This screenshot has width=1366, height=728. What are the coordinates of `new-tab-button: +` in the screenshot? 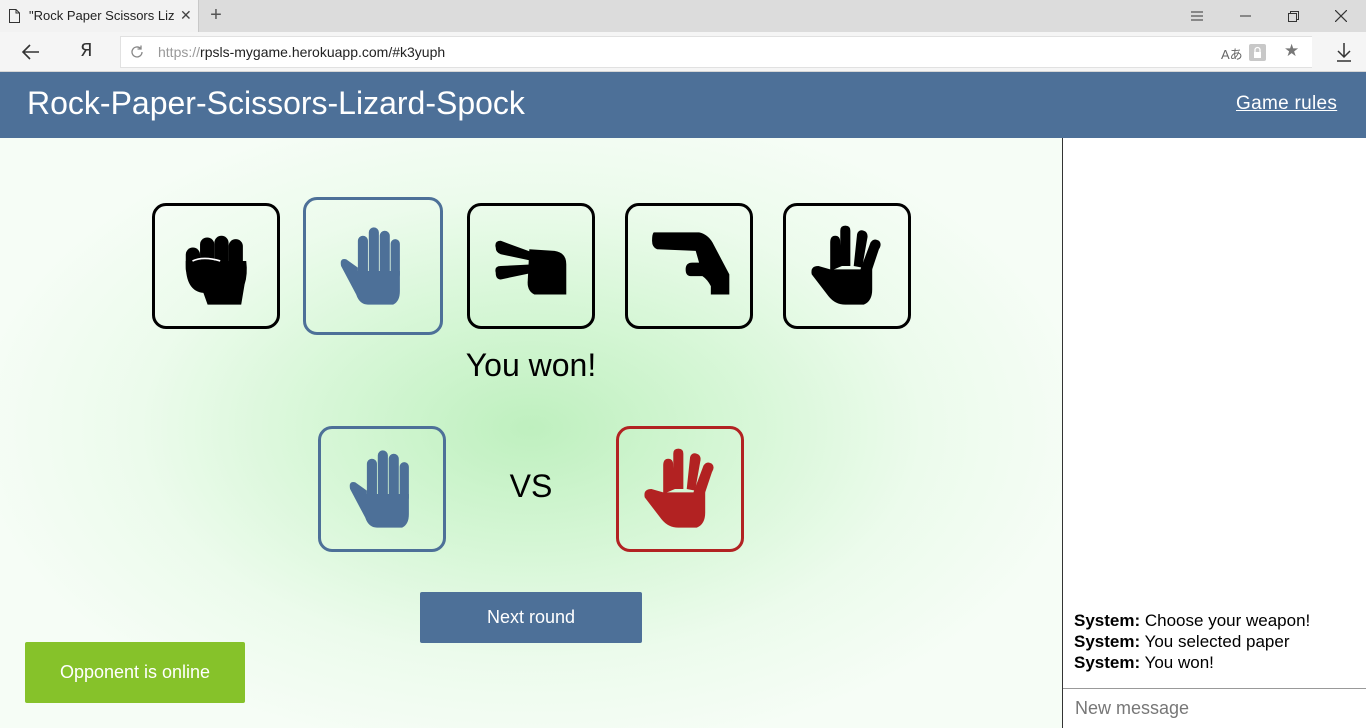 It's located at (216, 15).